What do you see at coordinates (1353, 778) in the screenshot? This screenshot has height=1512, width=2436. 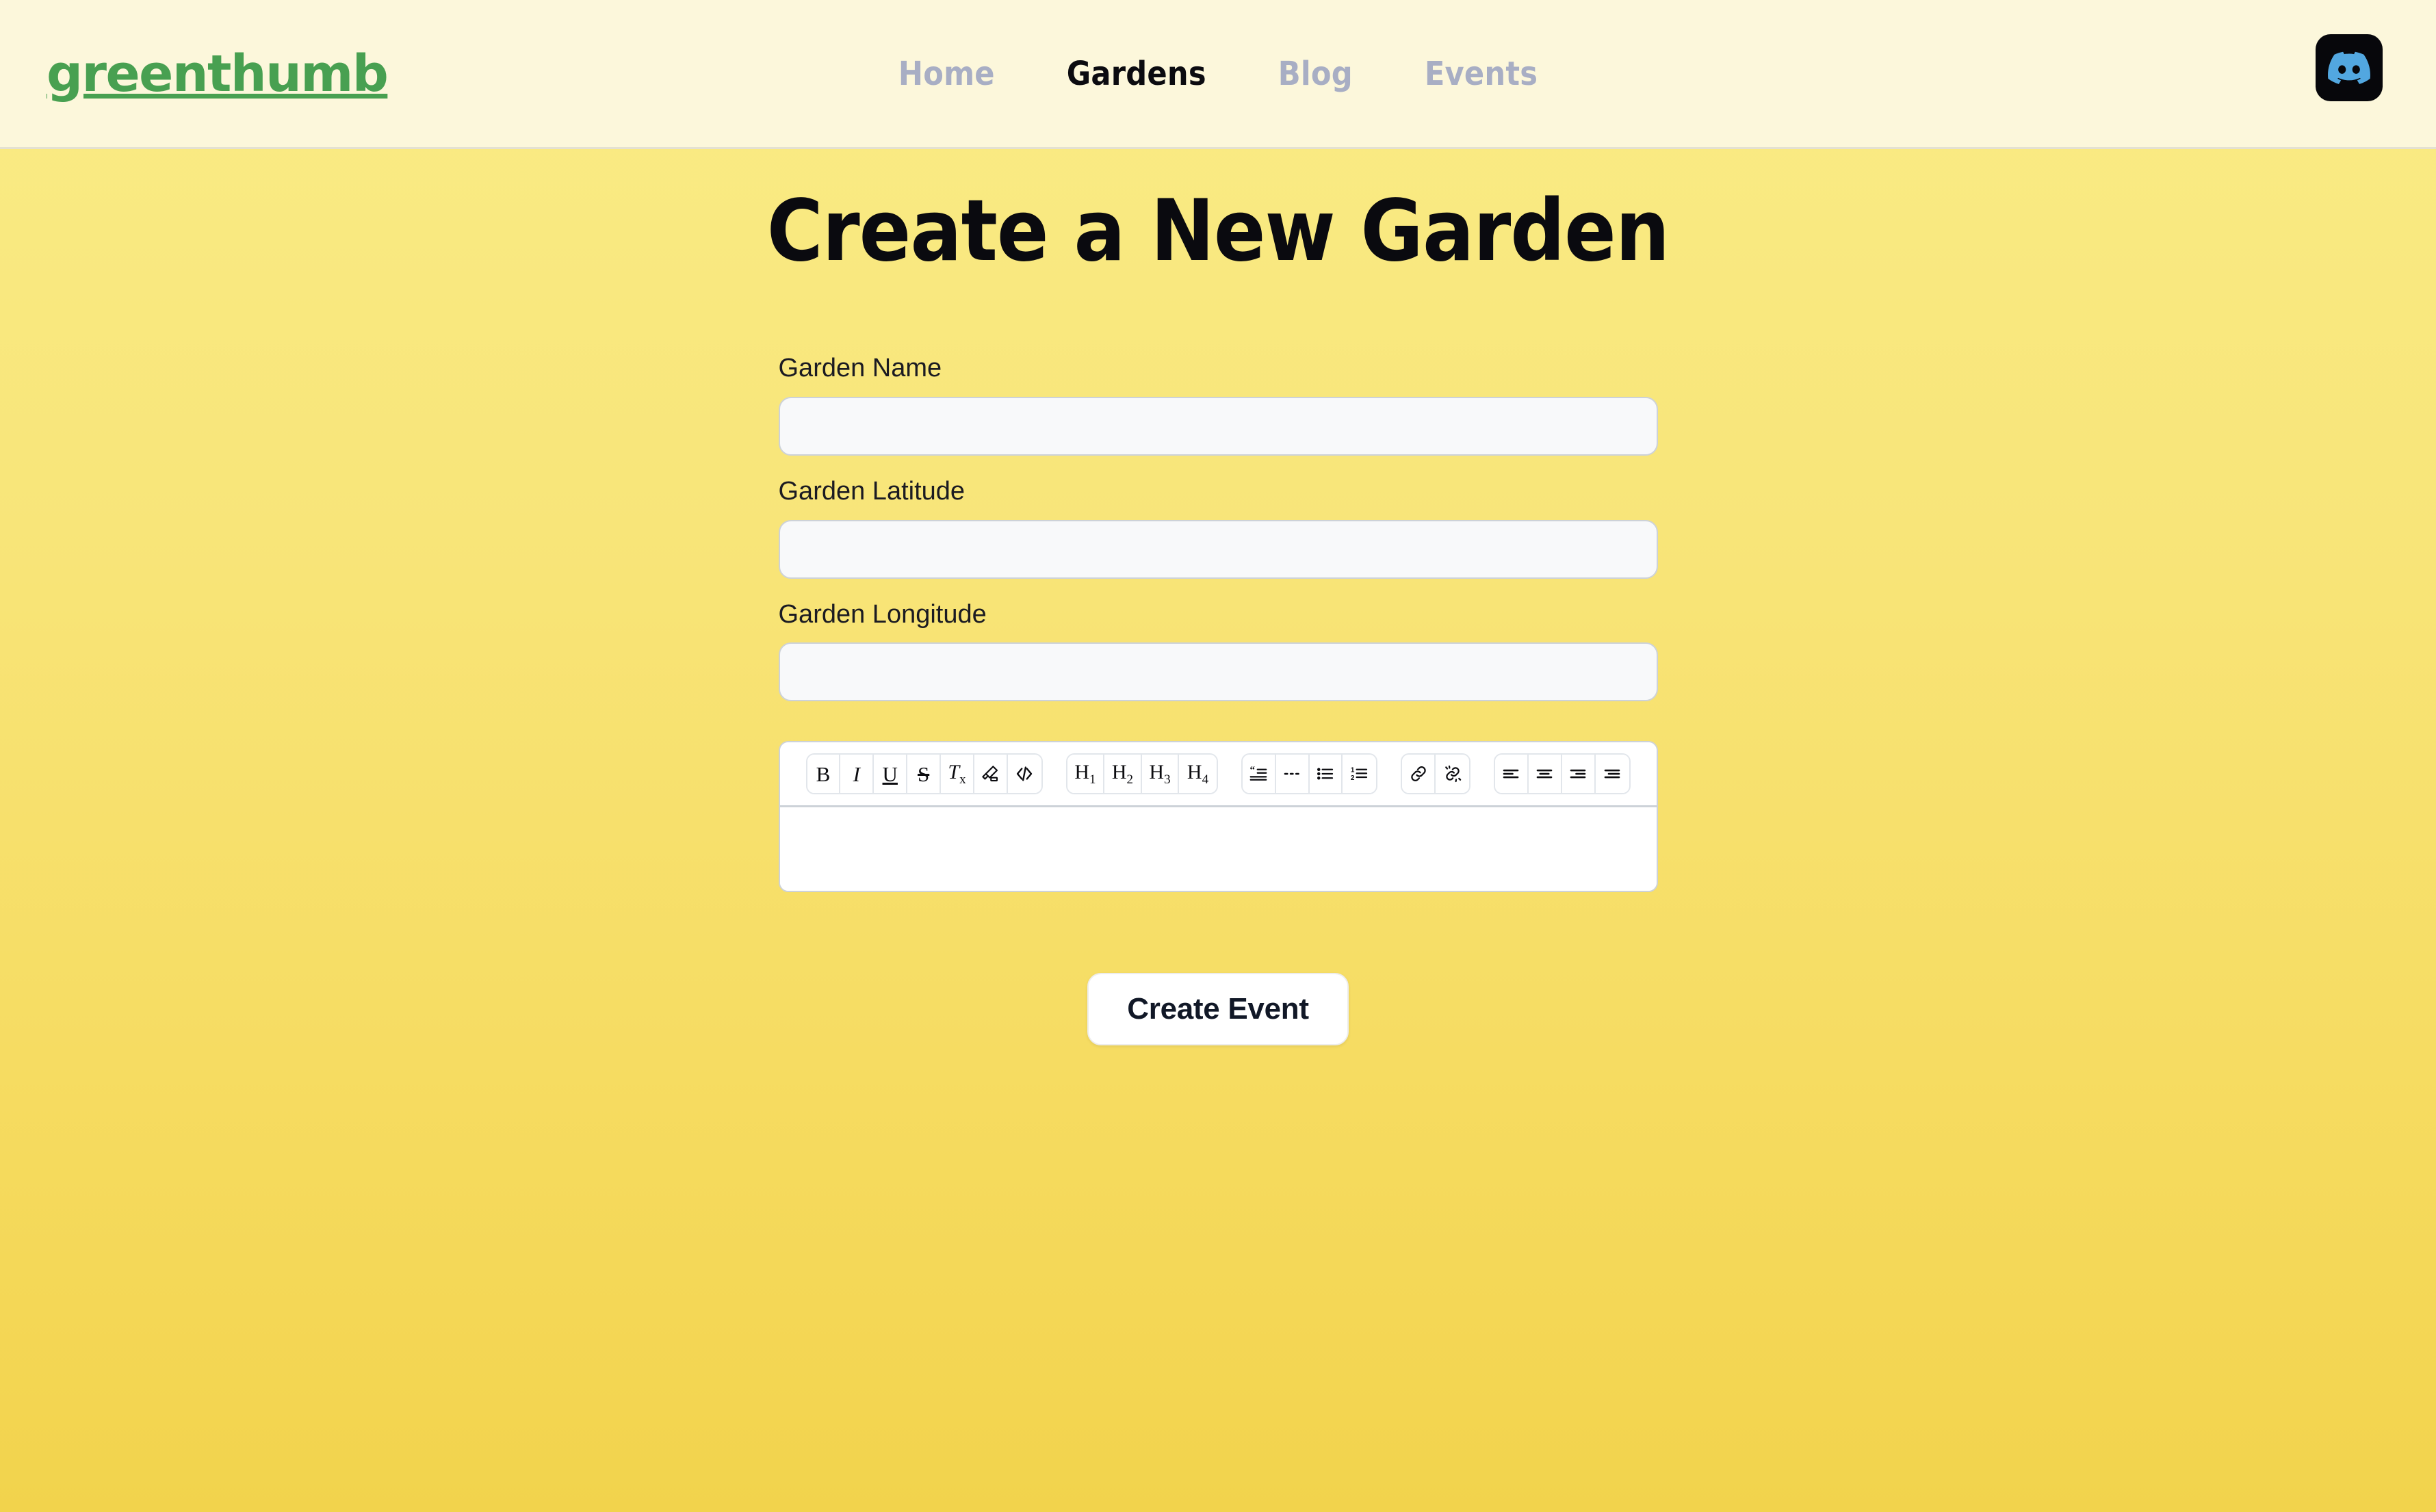 I see `svg-text: 2` at bounding box center [1353, 778].